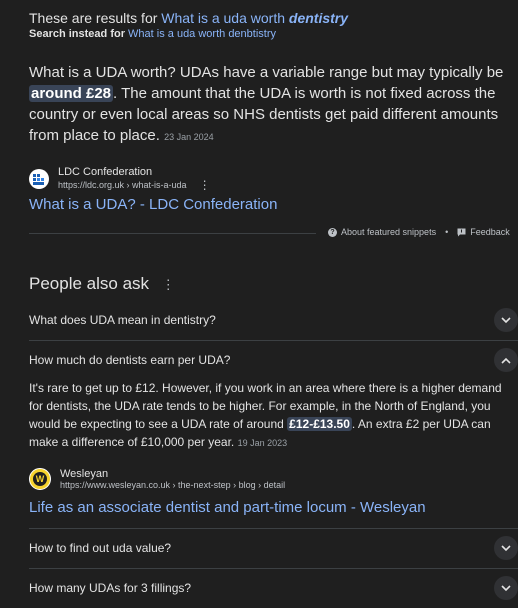 This screenshot has height=608, width=518. I want to click on paa-question: How many UDAs for 3 fillings?, so click(110, 588).